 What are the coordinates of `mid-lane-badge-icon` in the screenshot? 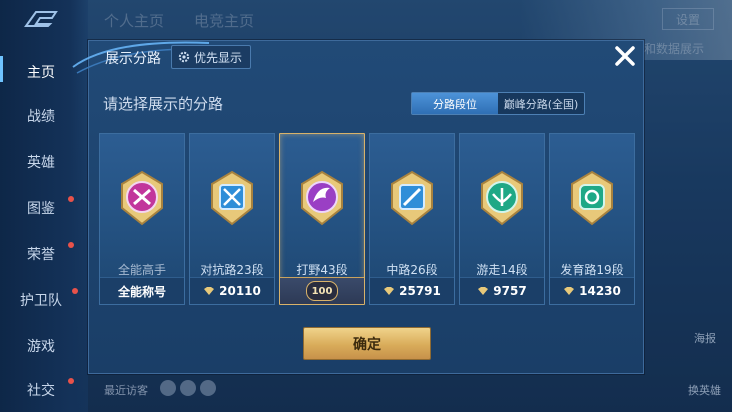 It's located at (412, 198).